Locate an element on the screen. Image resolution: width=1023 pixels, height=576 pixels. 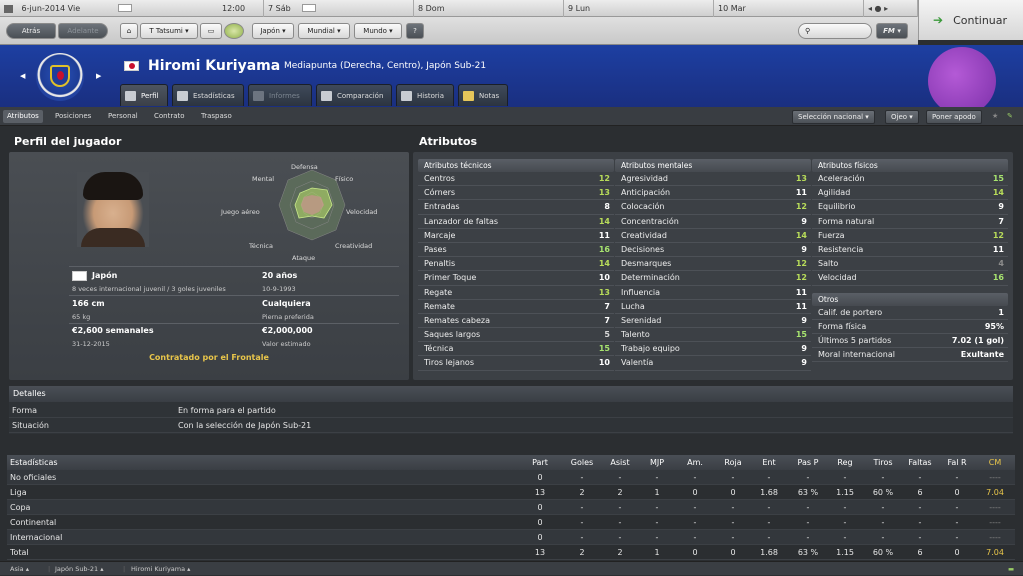
column-header: Faltas is located at coordinates (920, 462).